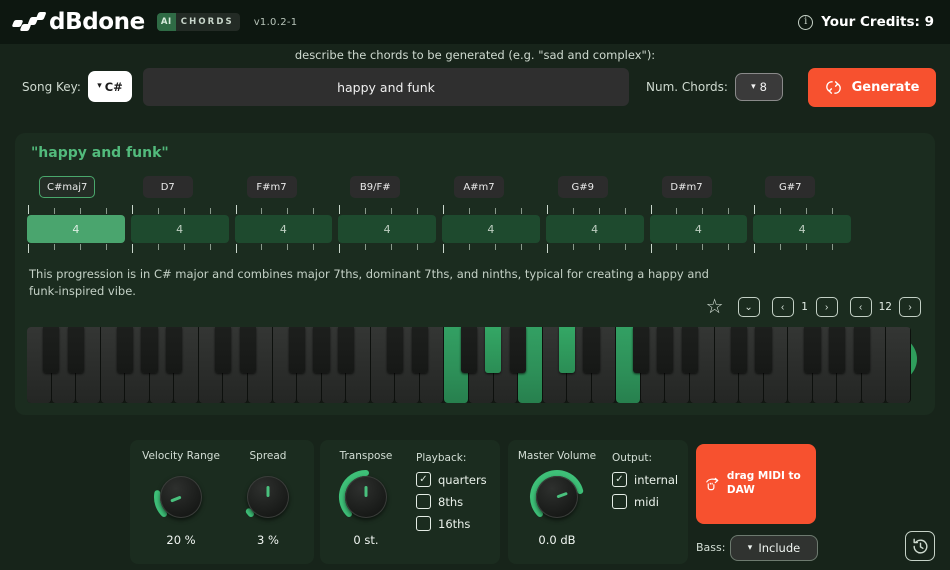 Image resolution: width=950 pixels, height=570 pixels. Describe the element at coordinates (29, 22) in the screenshot. I see `dbdone-logo-icon` at that location.